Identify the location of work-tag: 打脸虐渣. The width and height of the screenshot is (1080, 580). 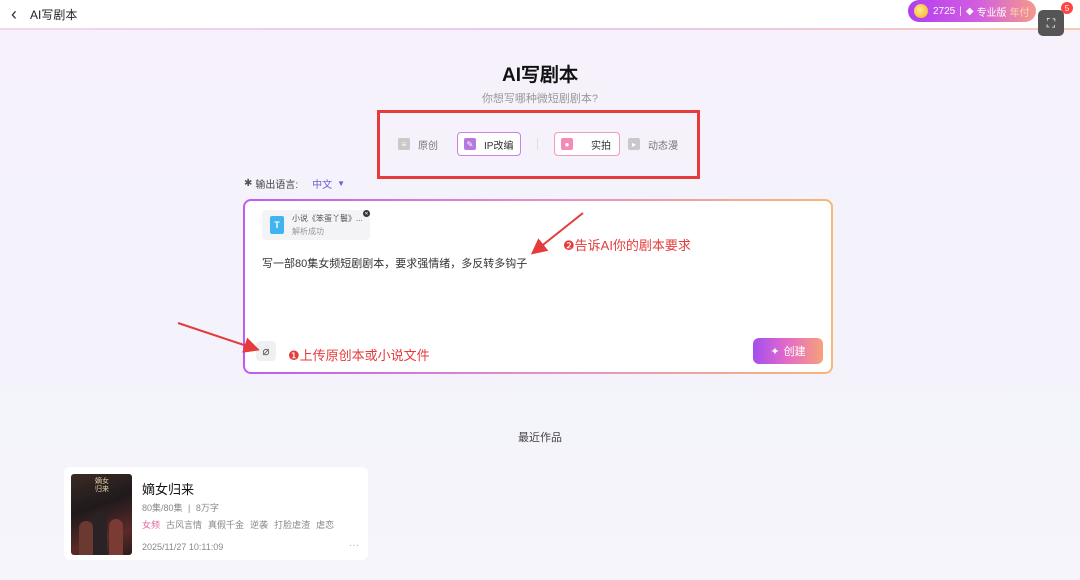
(292, 525).